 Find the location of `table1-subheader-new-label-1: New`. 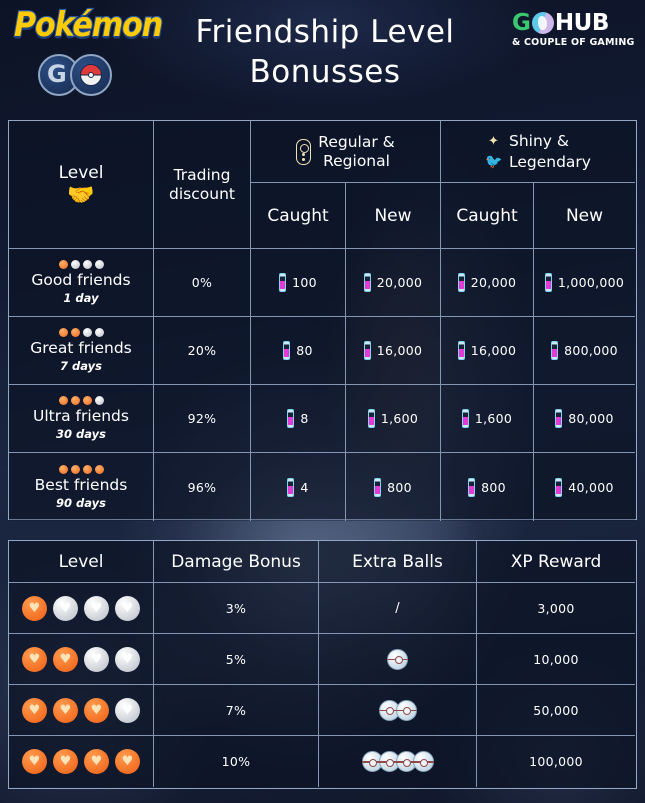

table1-subheader-new-label-1: New is located at coordinates (393, 215).